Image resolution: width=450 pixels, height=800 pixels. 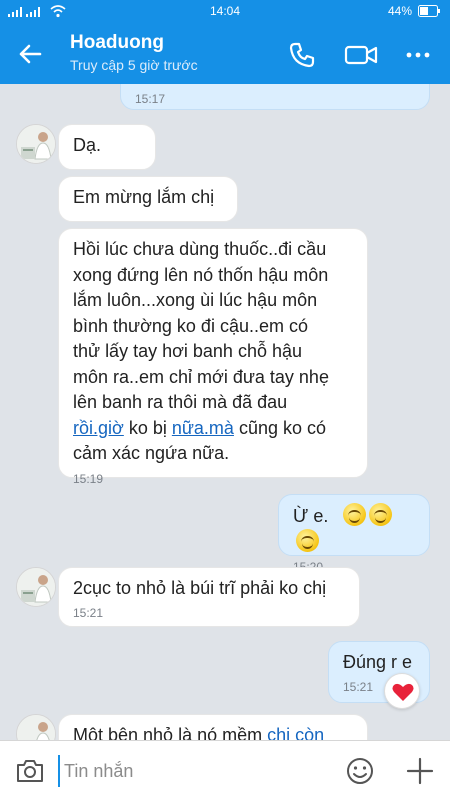 What do you see at coordinates (134, 65) in the screenshot?
I see `last-seen: Truy cập 5 giờ trước` at bounding box center [134, 65].